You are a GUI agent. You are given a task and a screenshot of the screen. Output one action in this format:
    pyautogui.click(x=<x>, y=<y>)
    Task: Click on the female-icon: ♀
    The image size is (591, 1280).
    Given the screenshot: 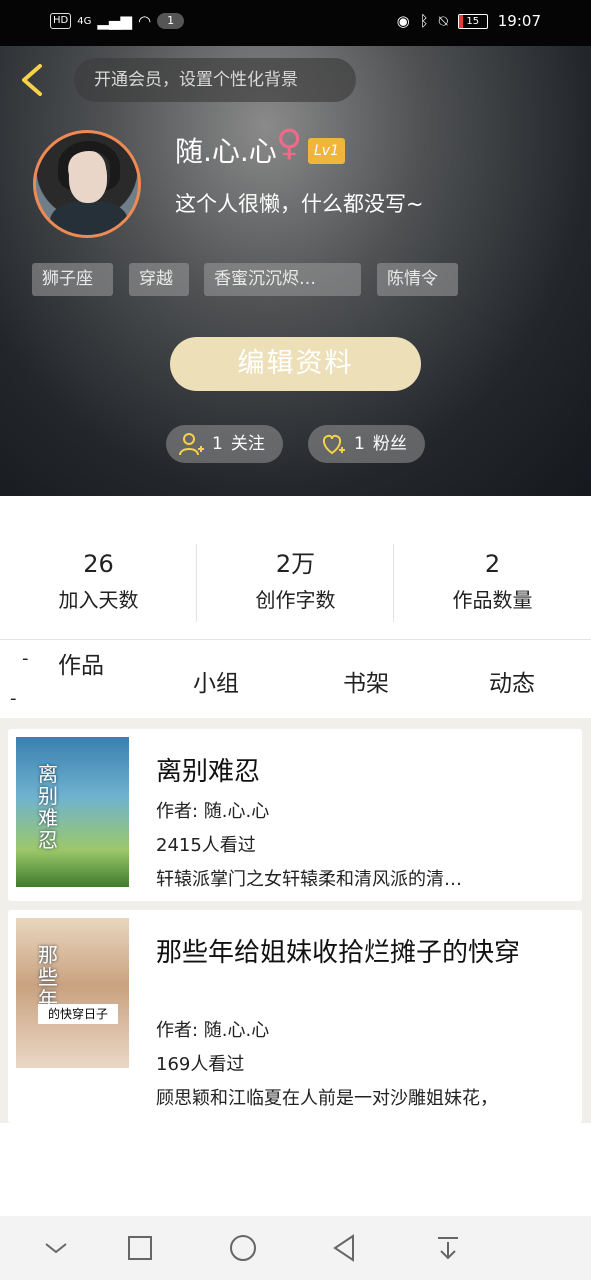 What is the action you would take?
    pyautogui.click(x=289, y=143)
    